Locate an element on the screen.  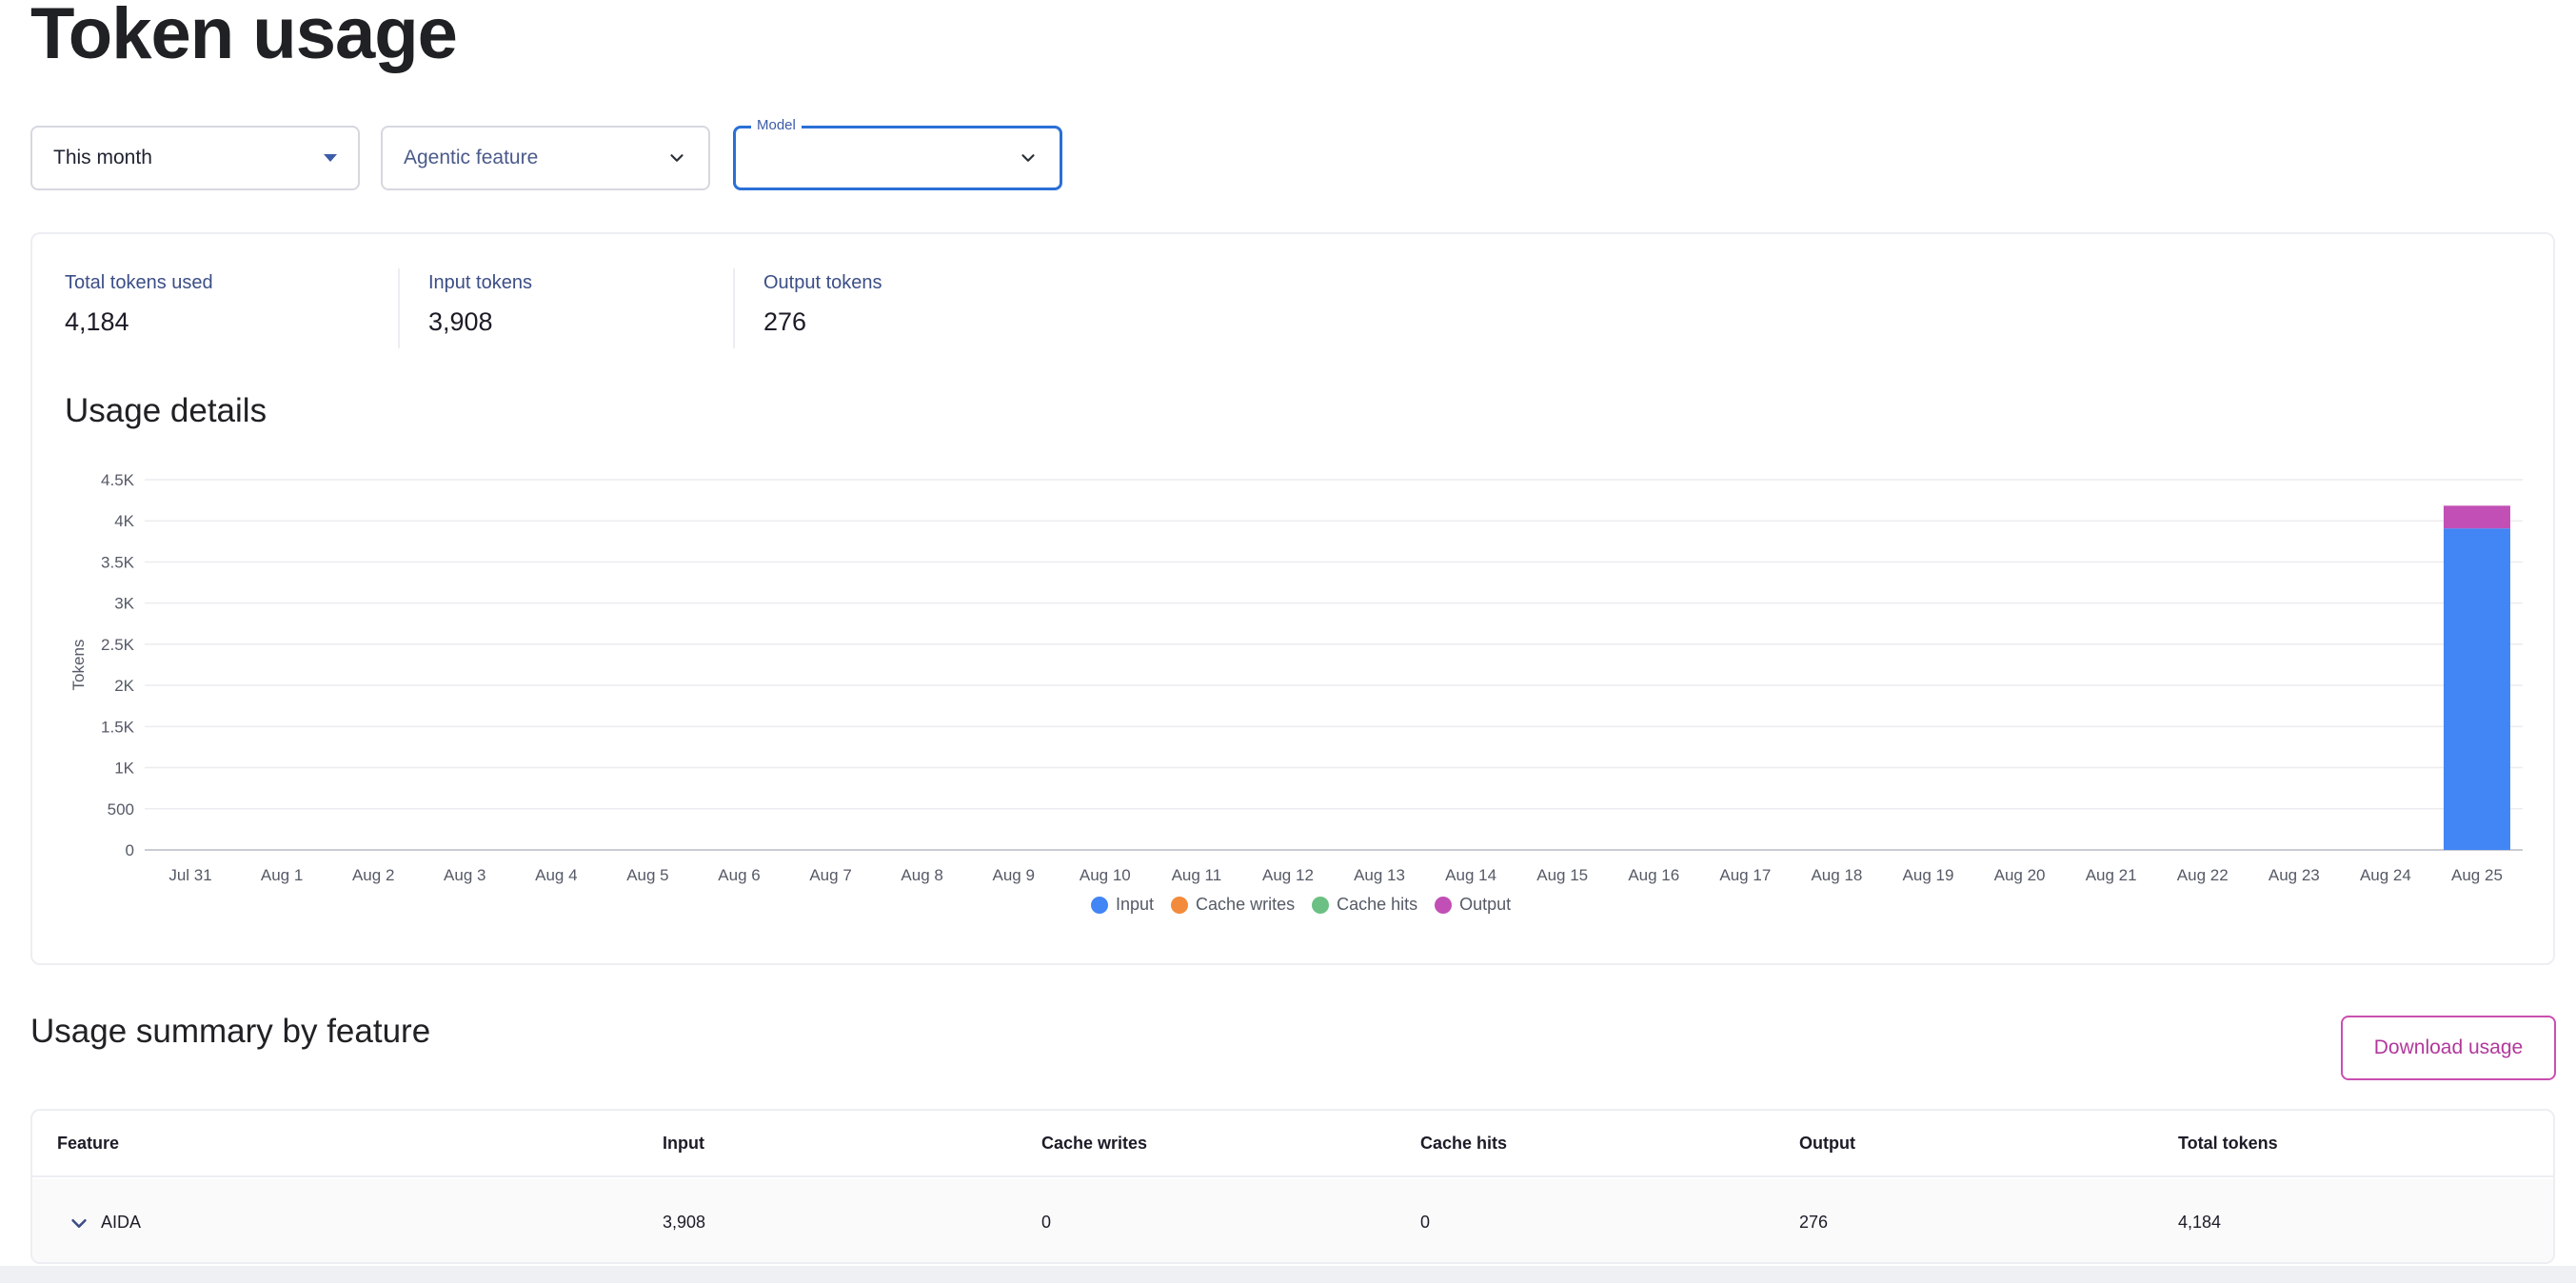
download-usage-button: Download usage is located at coordinates (2448, 1048).